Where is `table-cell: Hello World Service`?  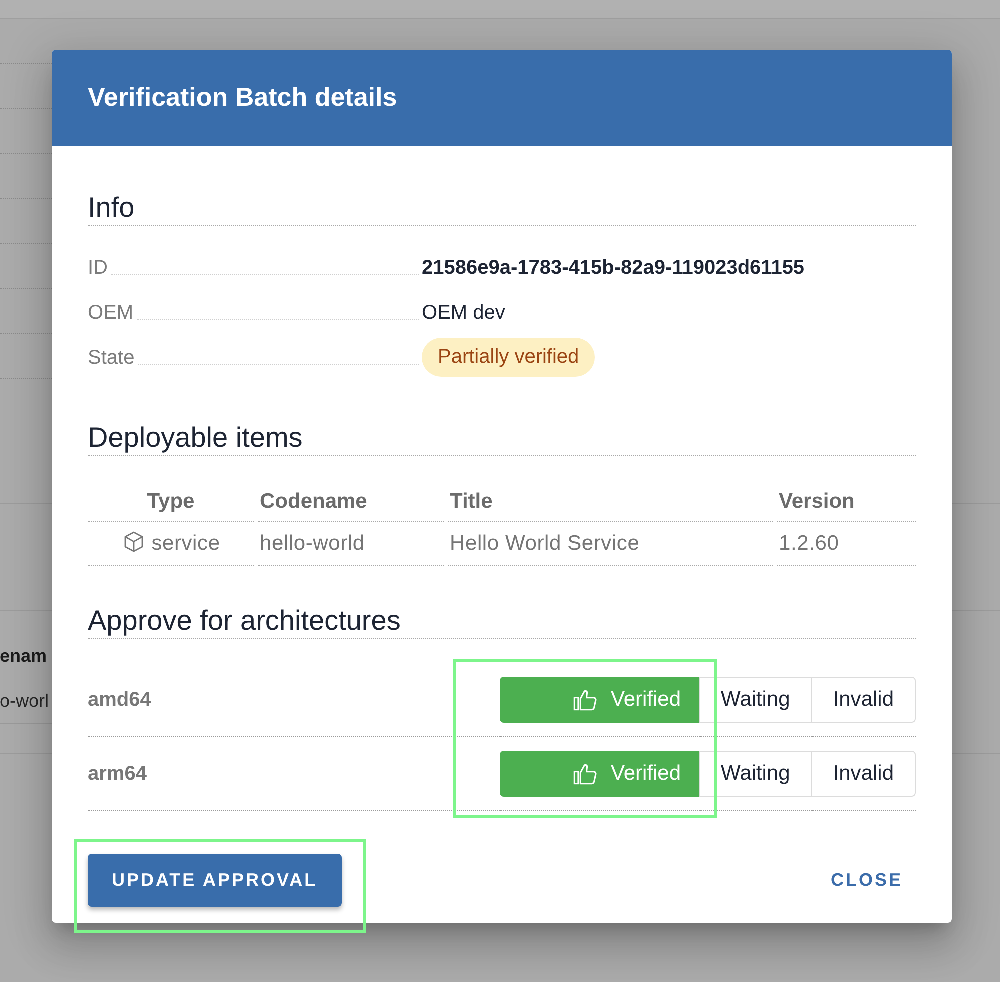 table-cell: Hello World Service is located at coordinates (610, 544).